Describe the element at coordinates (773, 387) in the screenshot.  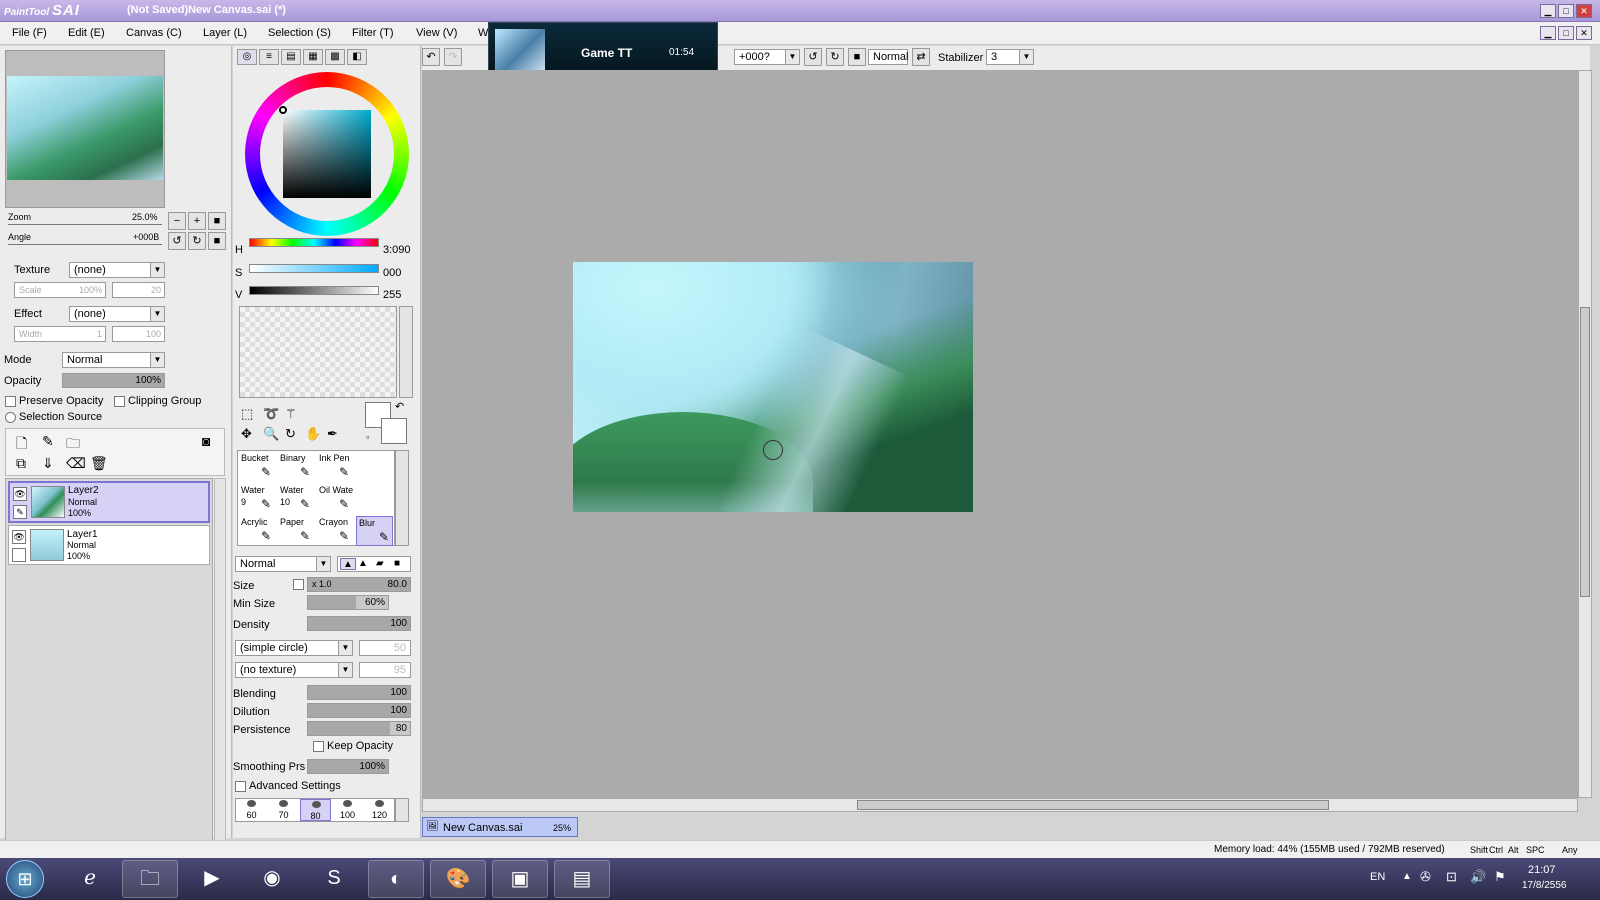
I see `drawing-canvas` at that location.